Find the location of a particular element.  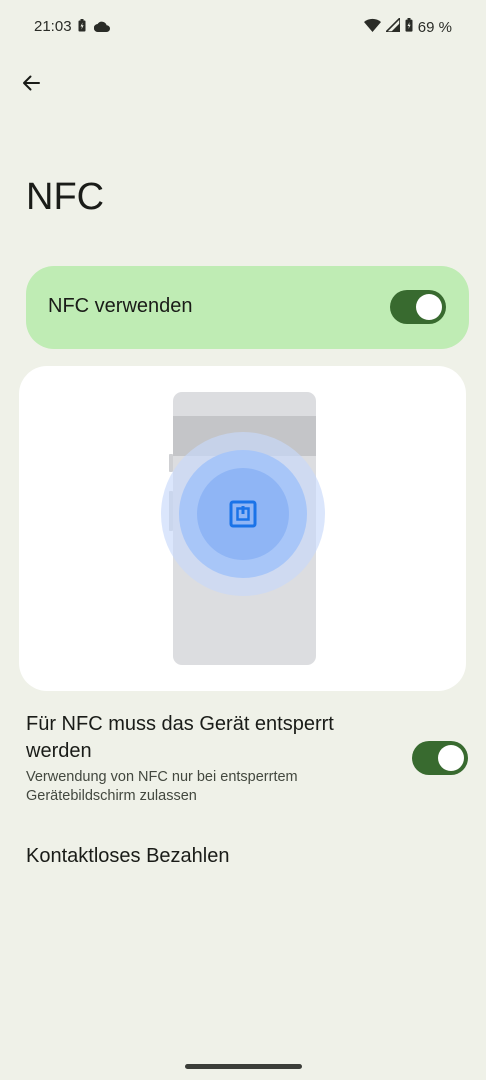

wifi-icon is located at coordinates (372, 27).